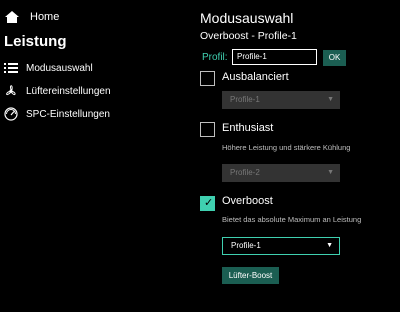 The width and height of the screenshot is (400, 312). Describe the element at coordinates (250, 275) in the screenshot. I see `fan-boost-button: Lüfter-Boost` at that location.